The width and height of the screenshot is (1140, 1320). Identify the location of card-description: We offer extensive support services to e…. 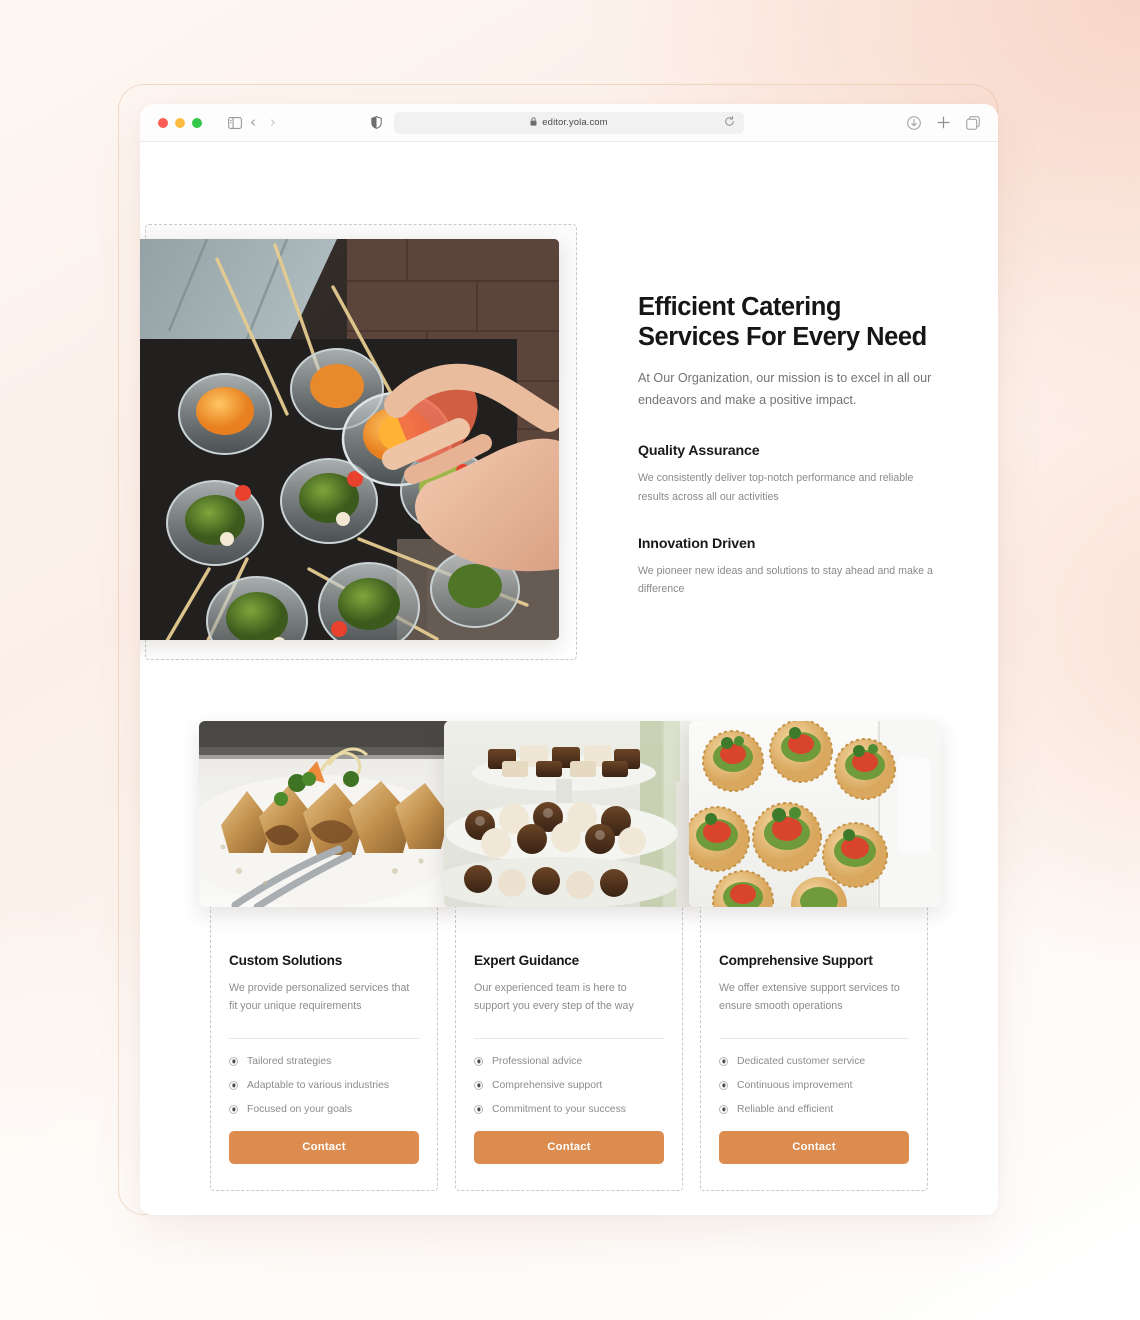
(809, 997).